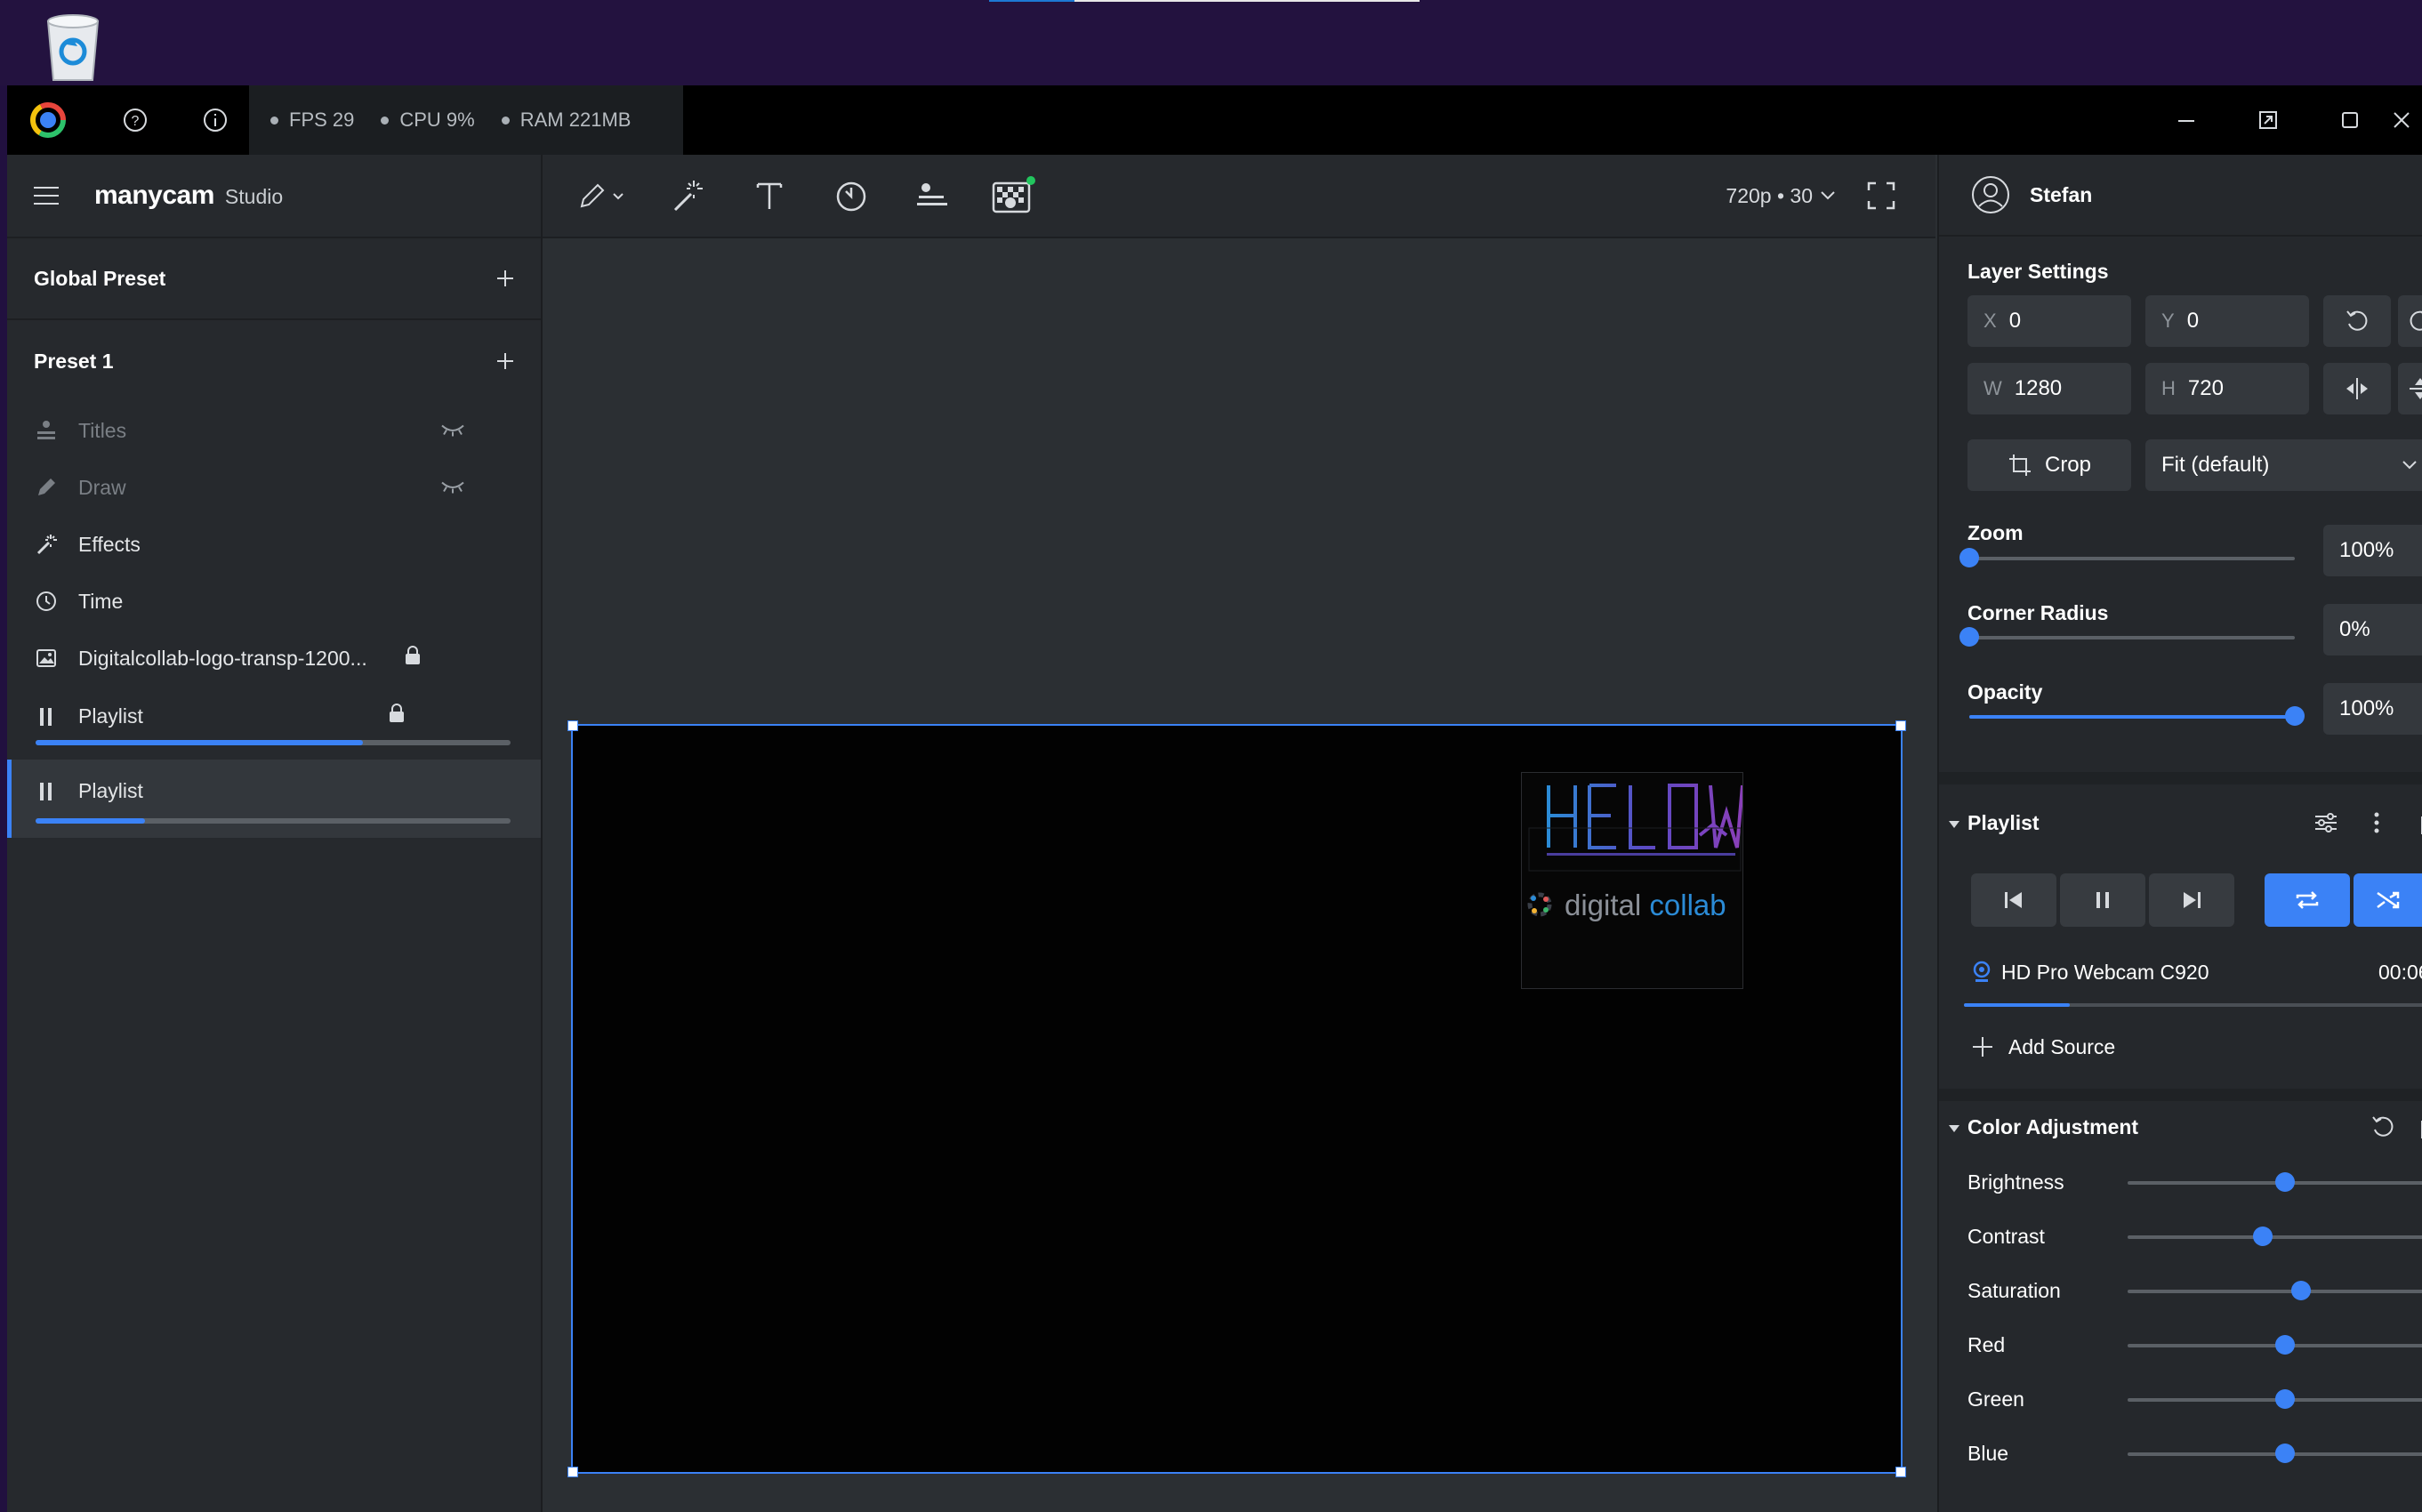 The image size is (2422, 1512). Describe the element at coordinates (2283, 465) in the screenshot. I see `fit-mode-select: Fit (default)` at that location.